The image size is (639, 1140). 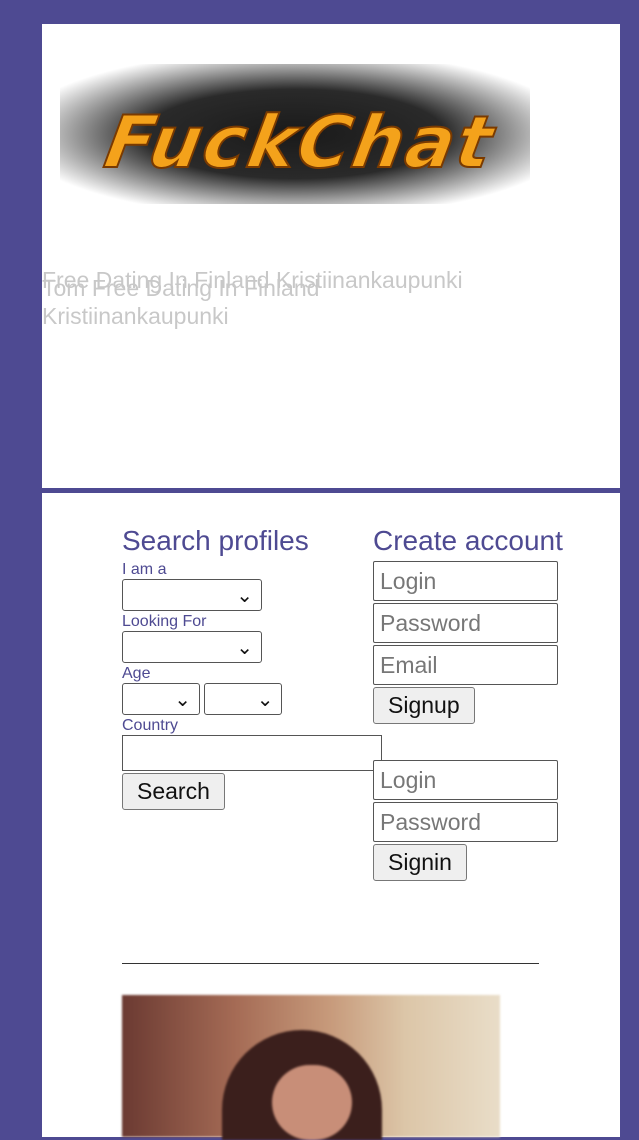 I want to click on i-am-label: I am a, so click(x=144, y=569).